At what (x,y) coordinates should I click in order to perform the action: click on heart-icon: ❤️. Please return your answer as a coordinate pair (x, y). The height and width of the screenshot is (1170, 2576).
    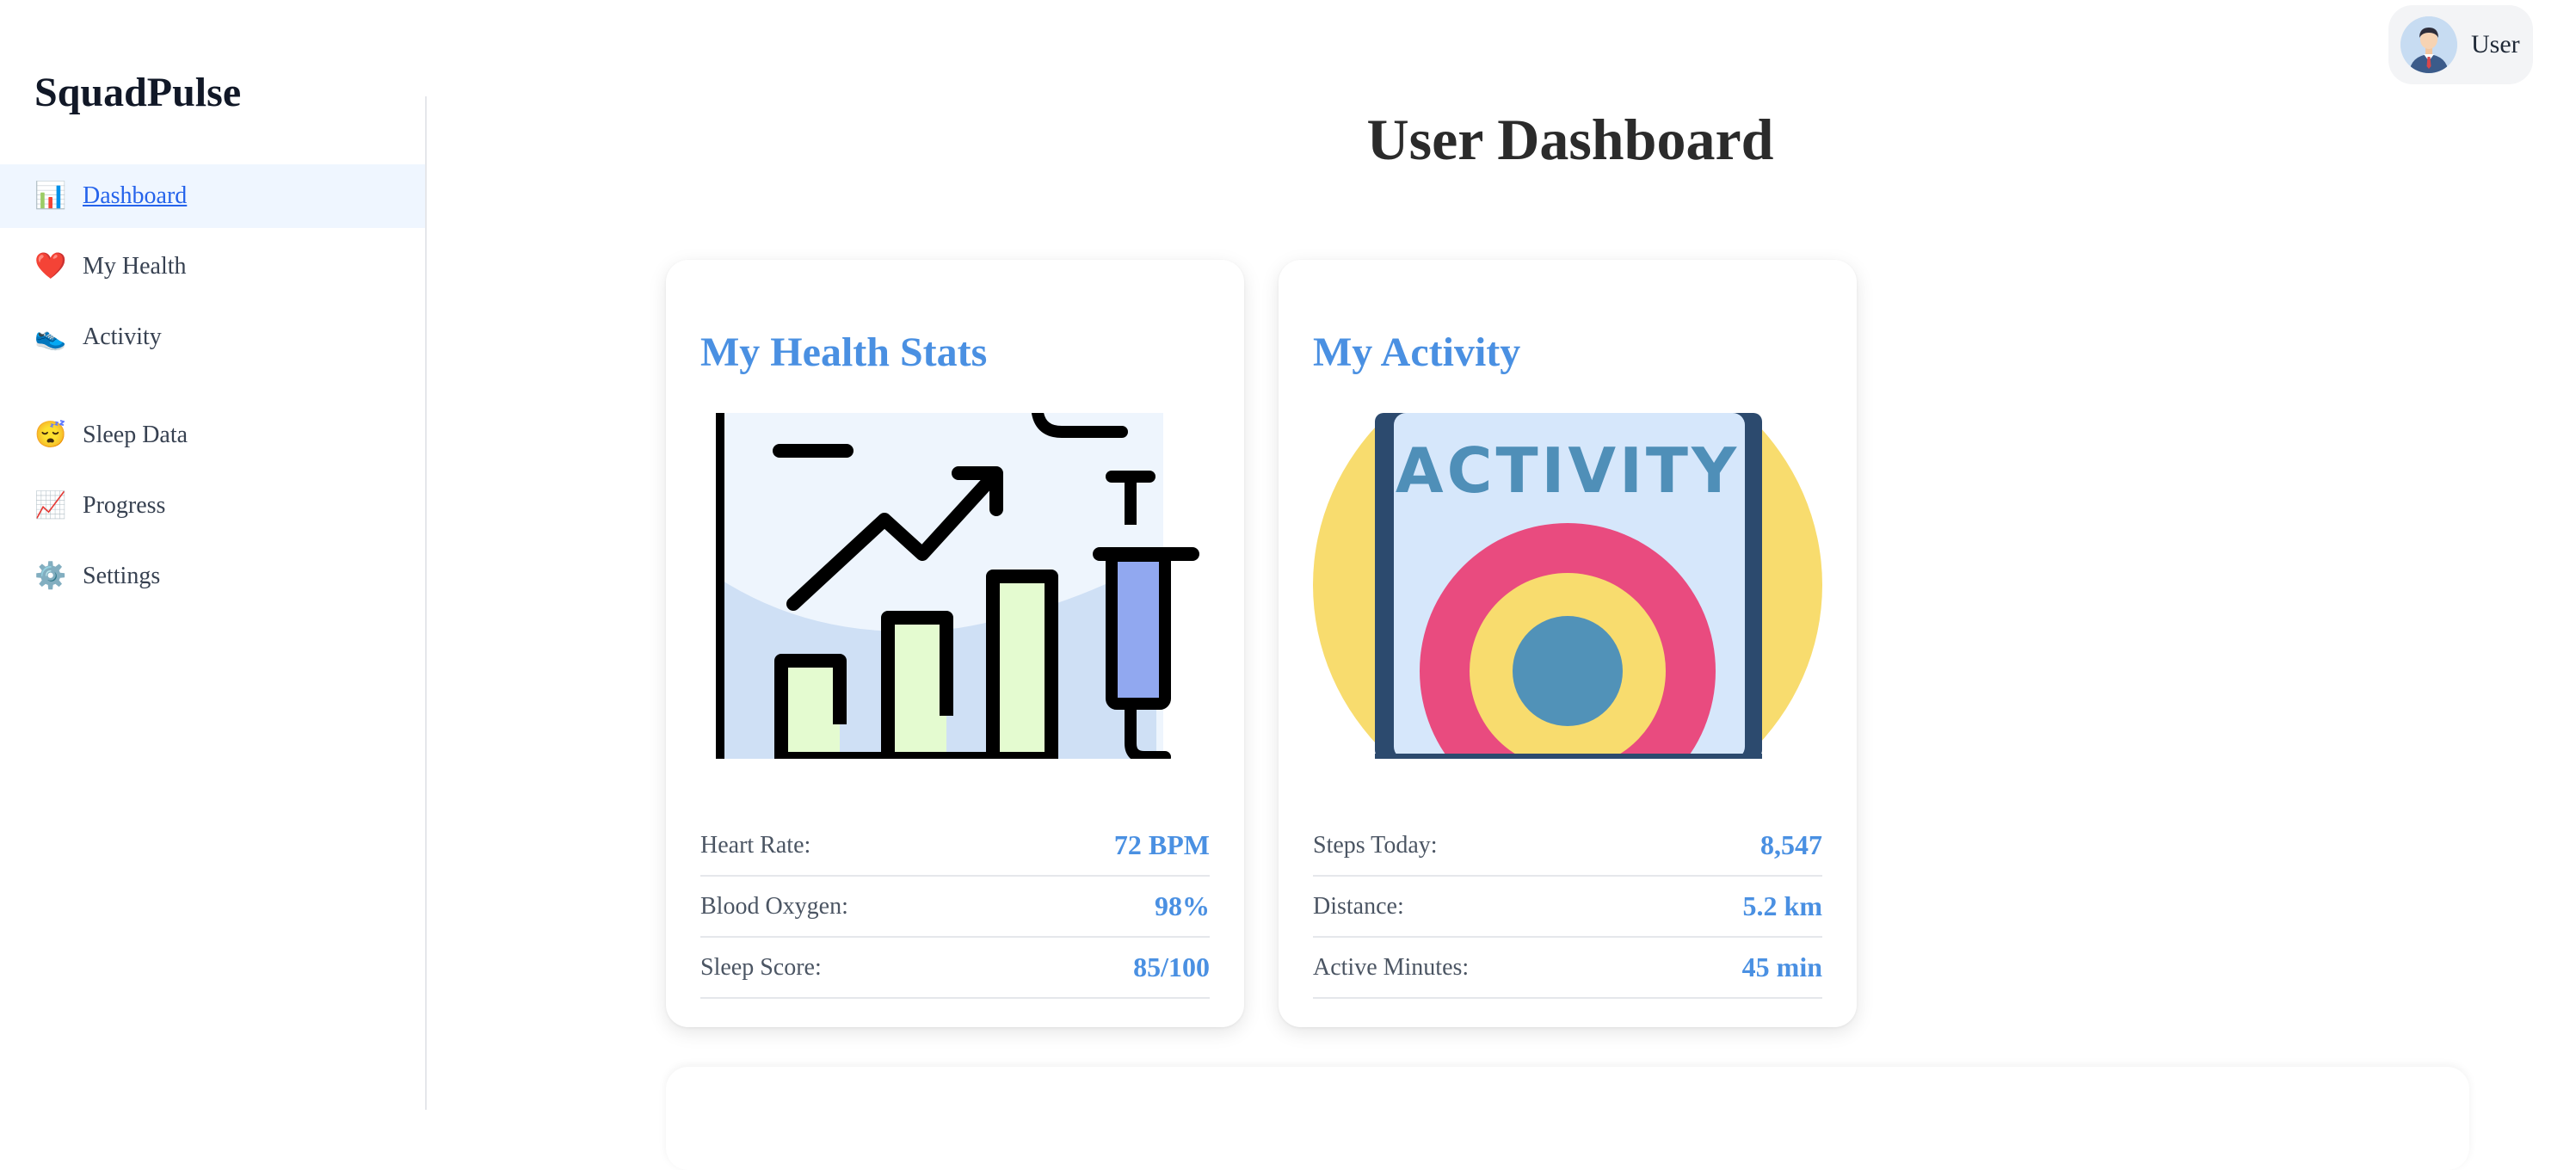
    Looking at the image, I should click on (51, 266).